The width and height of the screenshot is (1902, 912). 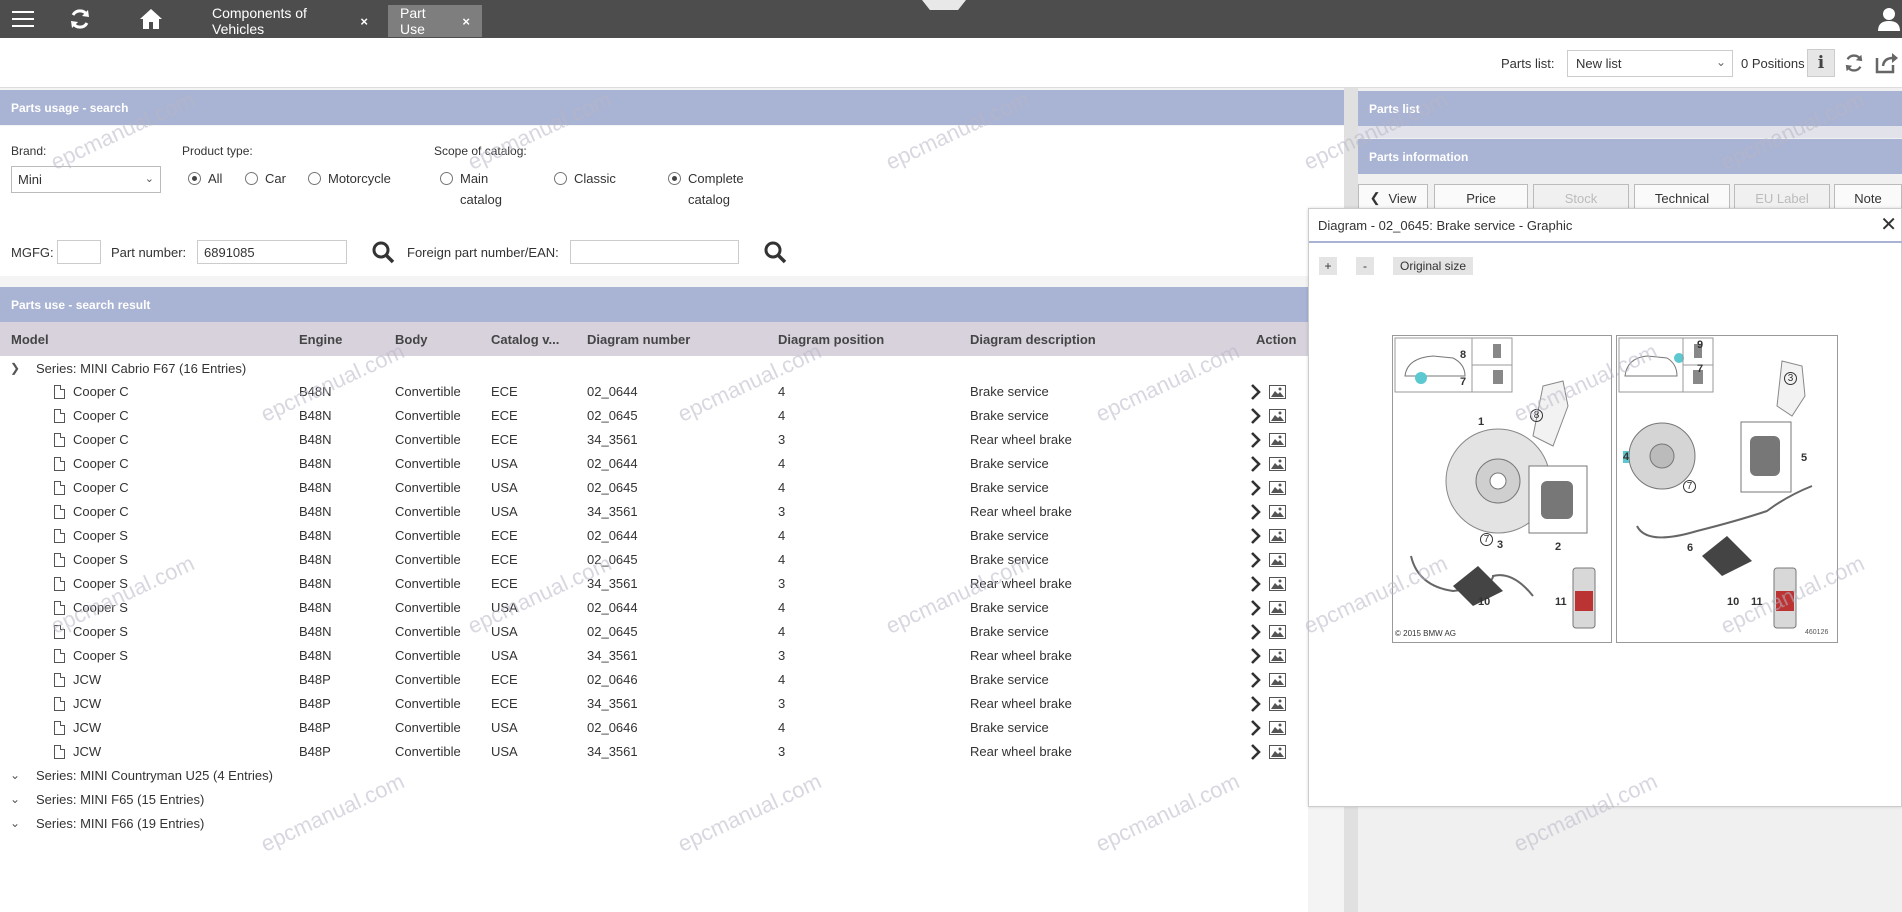 I want to click on original-size-button: Original size, so click(x=1433, y=266).